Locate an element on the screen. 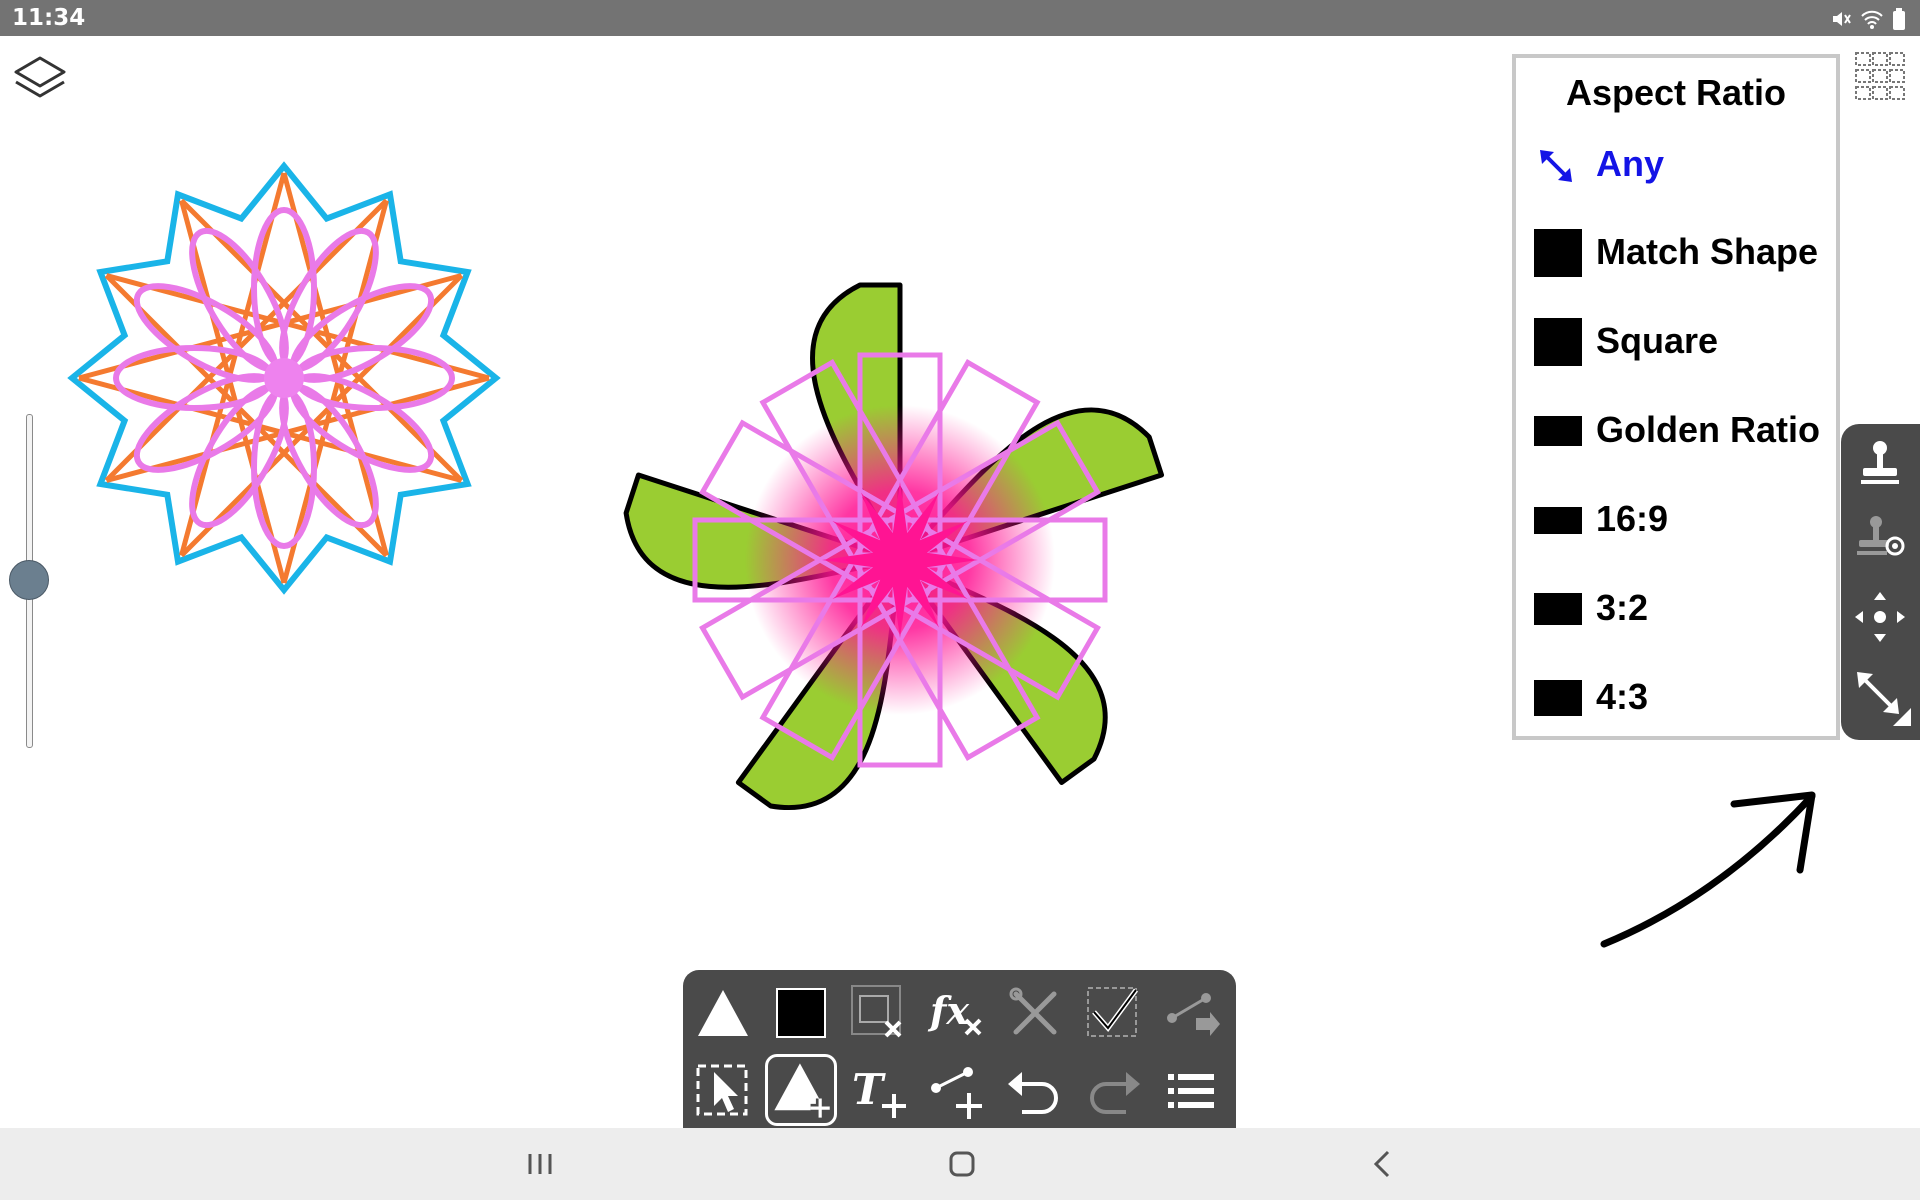 Image resolution: width=1920 pixels, height=1200 pixels. home-icon is located at coordinates (962, 1164).